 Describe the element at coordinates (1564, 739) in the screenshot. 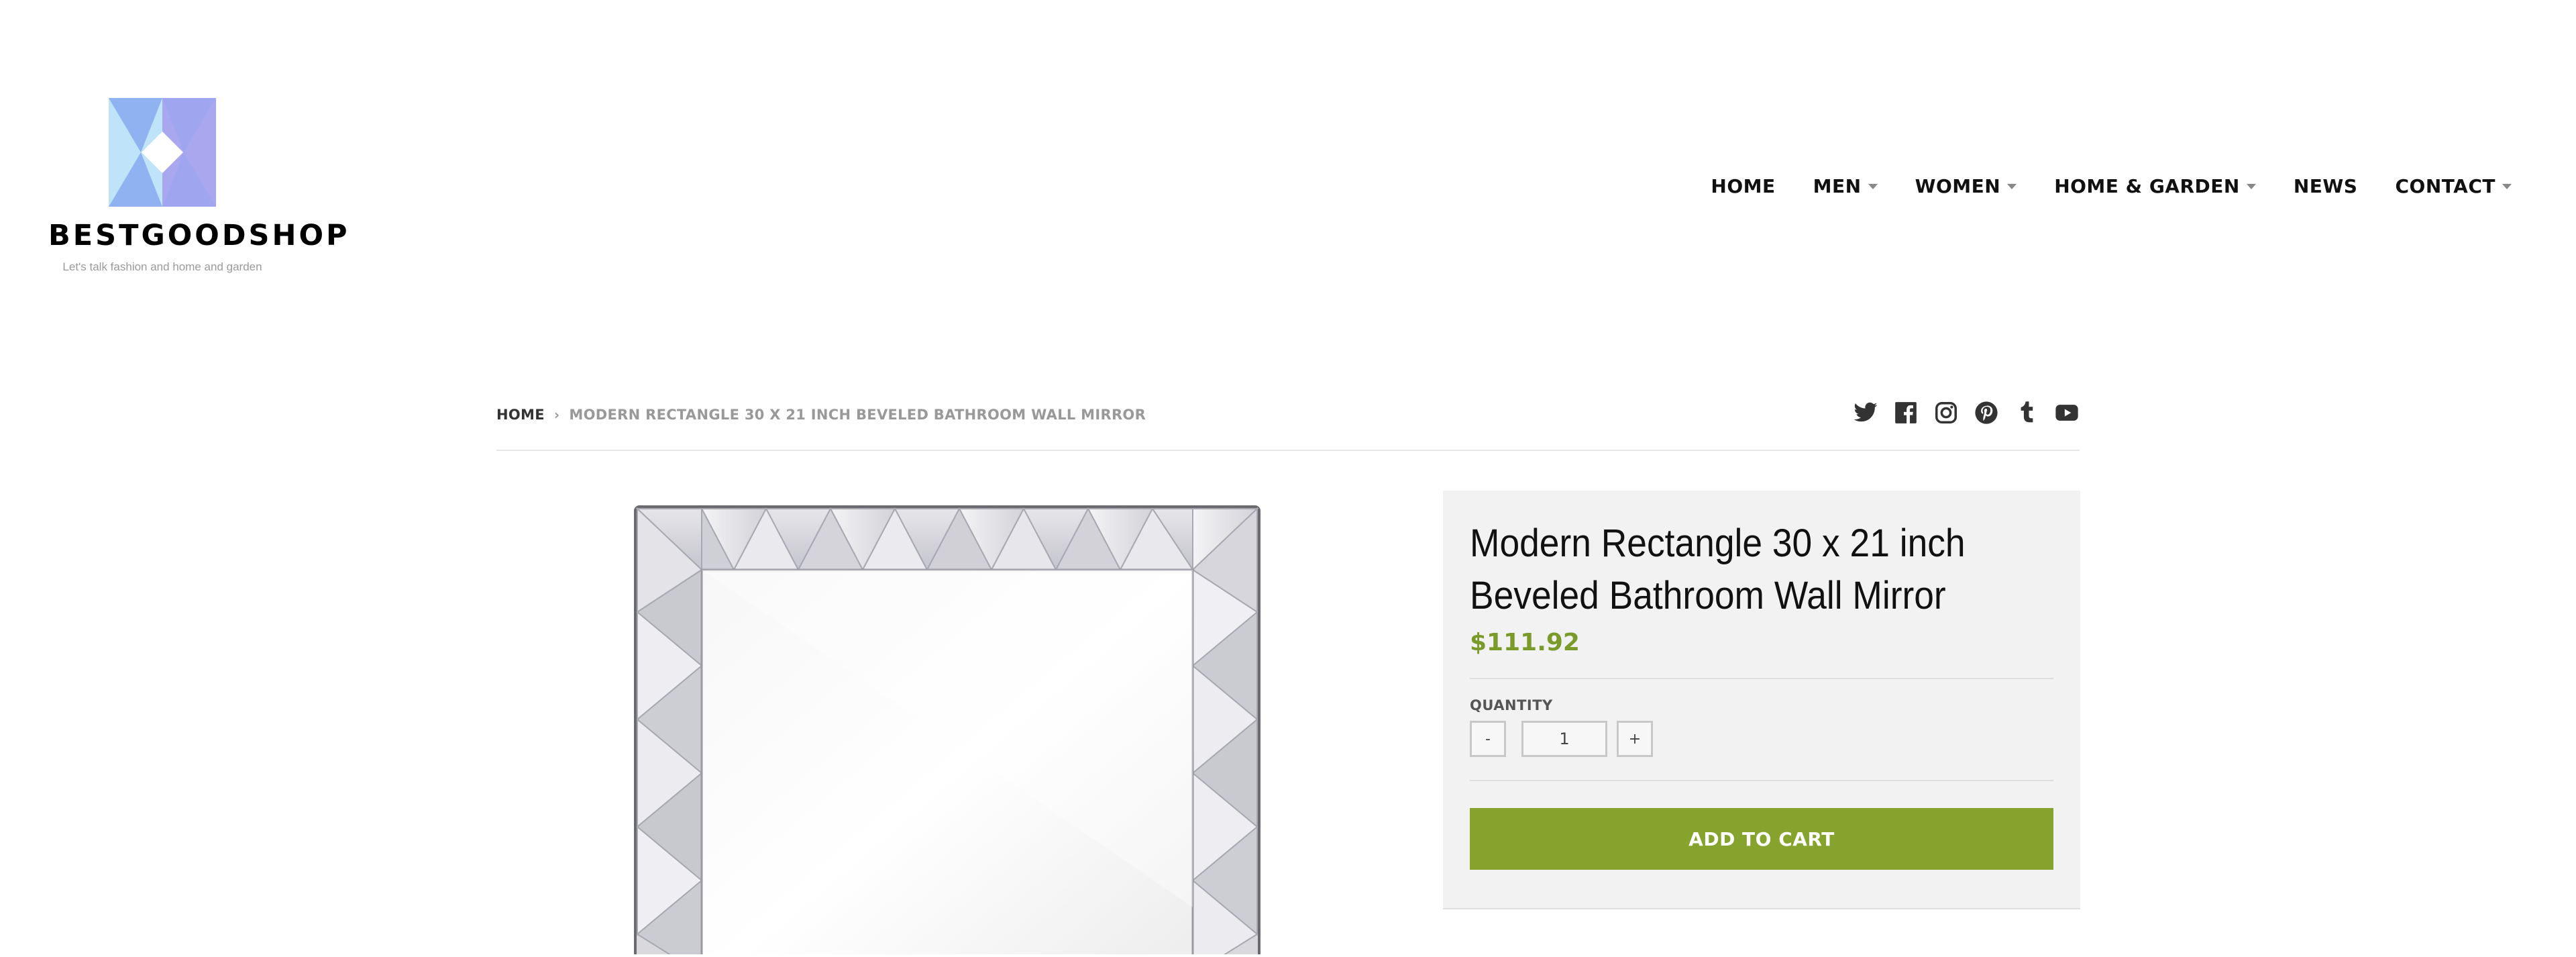

I see `quantity-input` at that location.